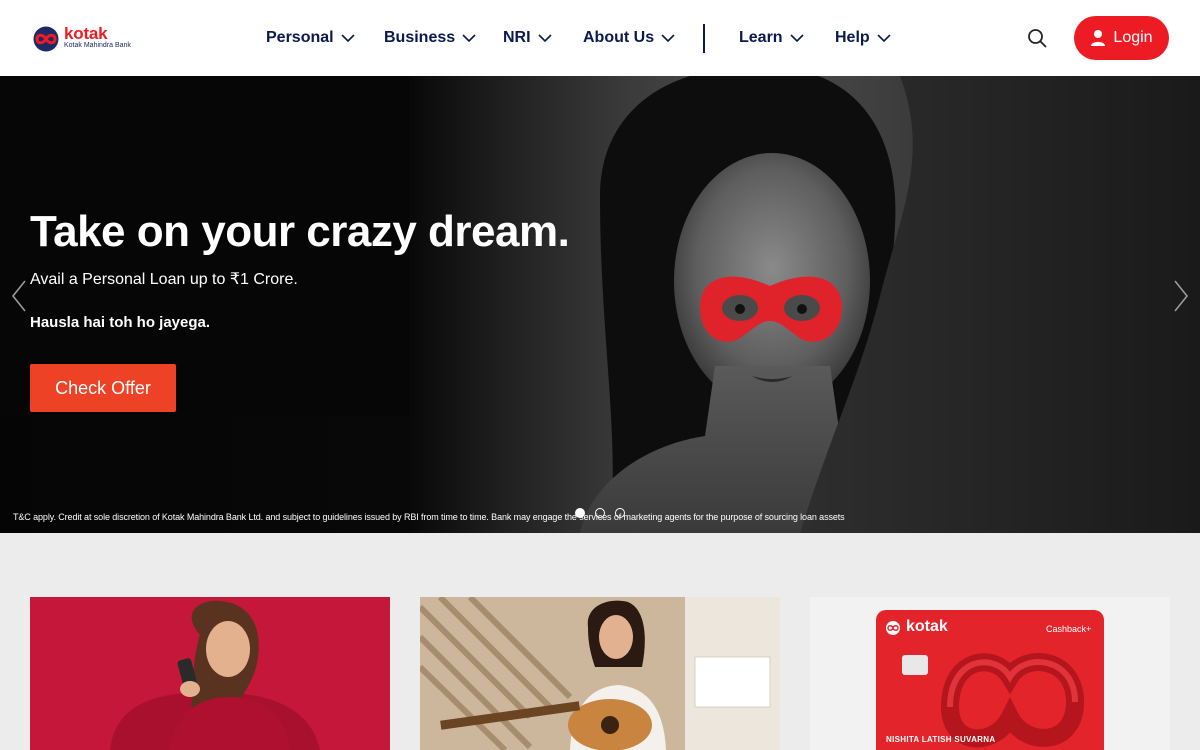 This screenshot has height=750, width=1200. I want to click on nav-nri: NRI, so click(527, 38).